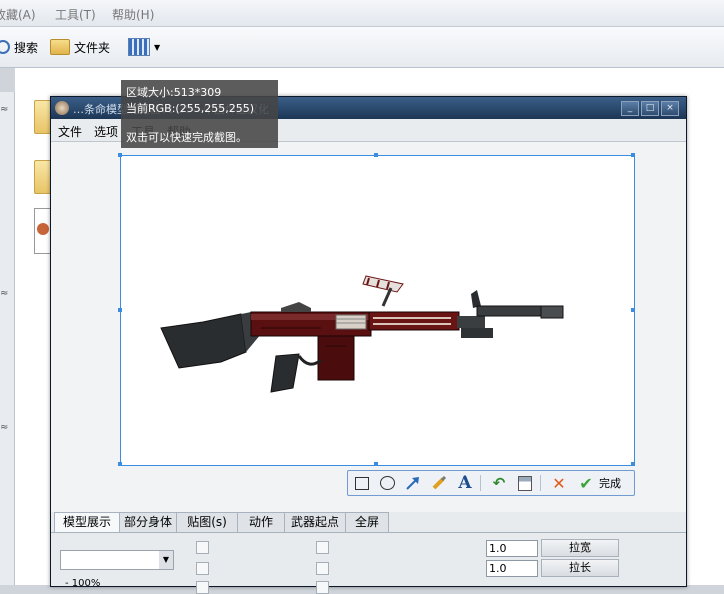 The width and height of the screenshot is (724, 594). What do you see at coordinates (362, 47) in the screenshot?
I see `explorer-toolbar: 搜索 文件夹 ▼` at bounding box center [362, 47].